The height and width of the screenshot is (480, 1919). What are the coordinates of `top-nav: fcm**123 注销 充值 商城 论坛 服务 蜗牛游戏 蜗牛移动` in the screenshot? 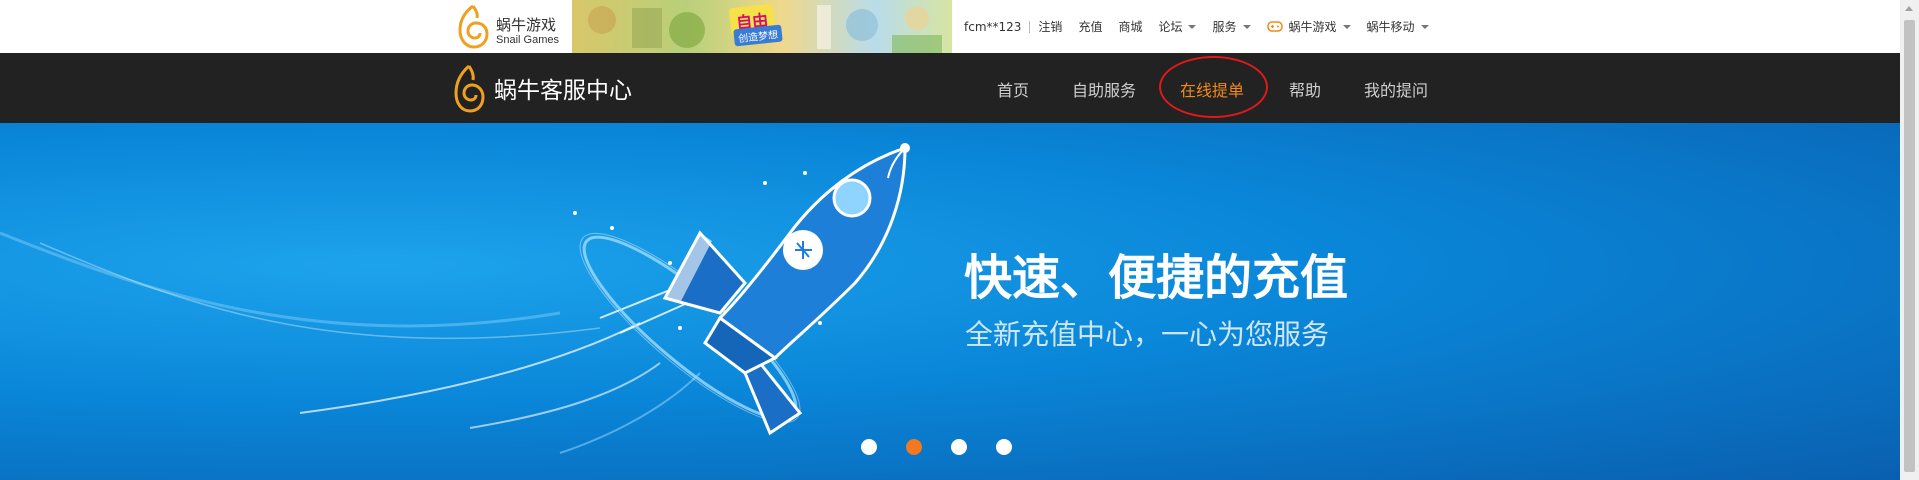 It's located at (1196, 26).